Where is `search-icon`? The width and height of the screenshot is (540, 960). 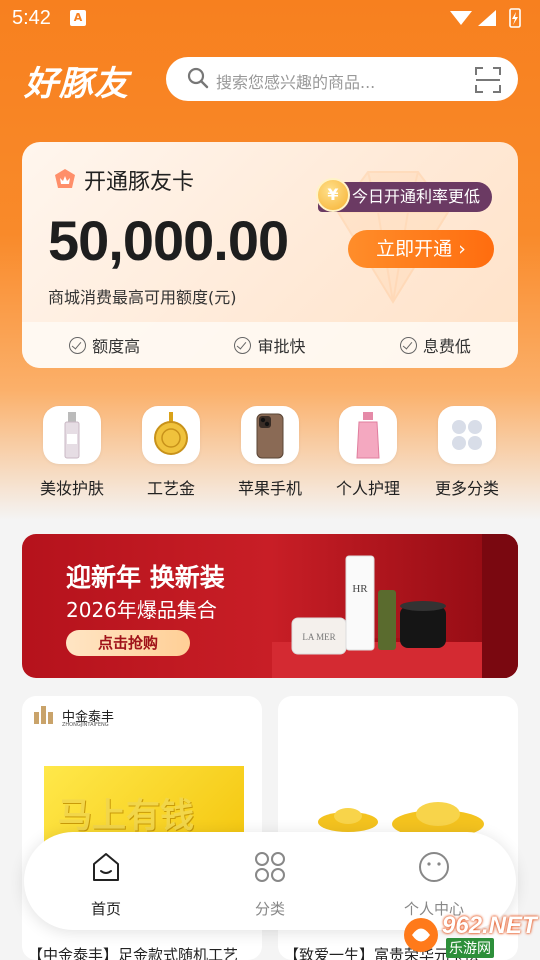
search-icon is located at coordinates (198, 78).